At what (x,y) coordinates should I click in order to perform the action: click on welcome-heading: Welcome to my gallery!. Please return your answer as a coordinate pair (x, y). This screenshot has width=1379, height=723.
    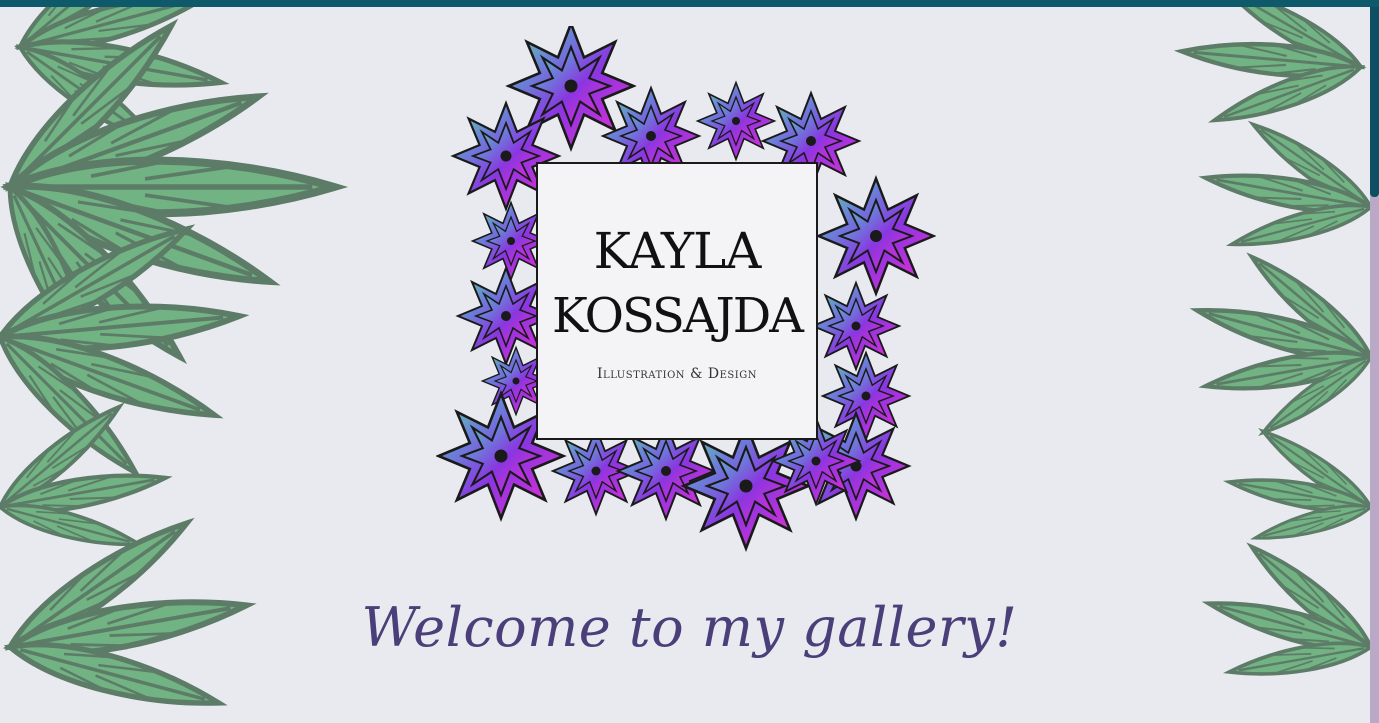
    Looking at the image, I should click on (689, 627).